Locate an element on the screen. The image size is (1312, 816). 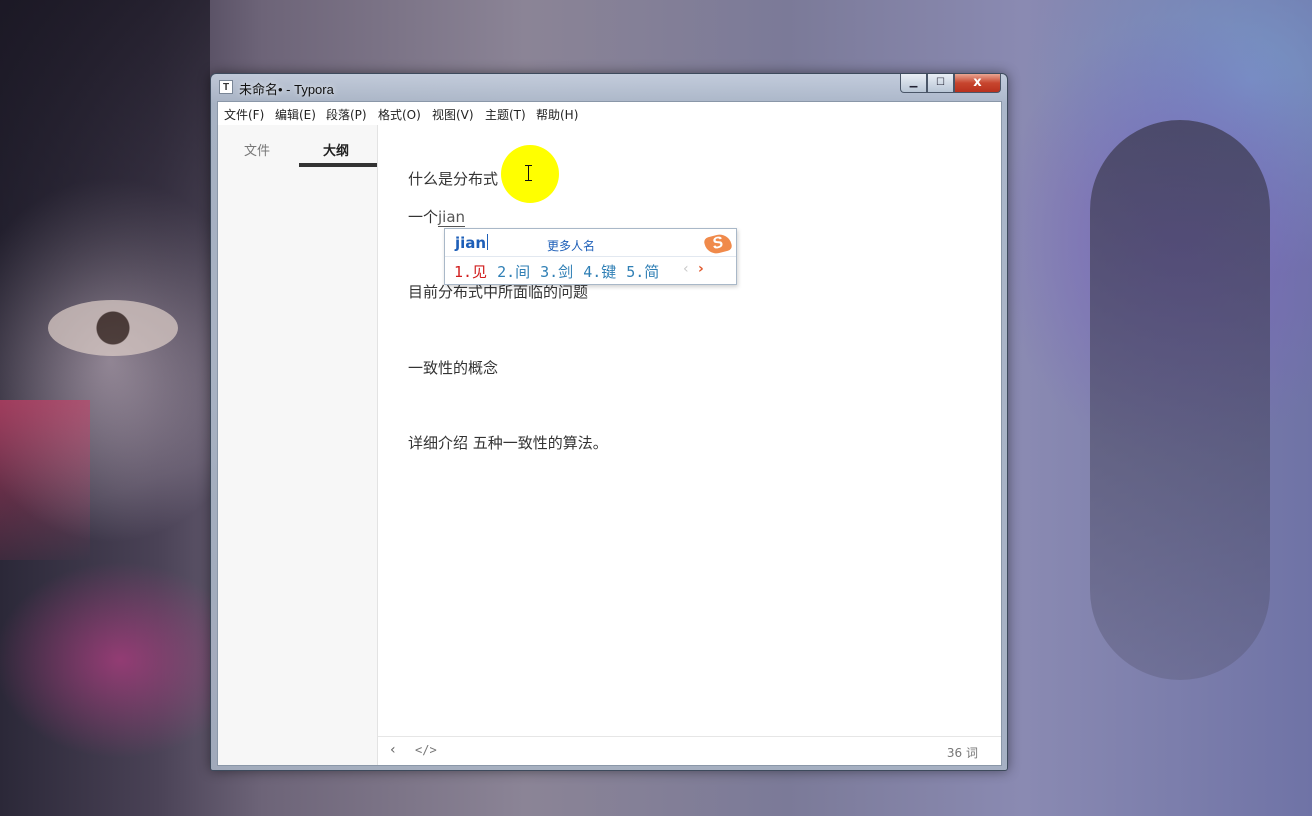
paragraph-2: 一个jian is located at coordinates (437, 216).